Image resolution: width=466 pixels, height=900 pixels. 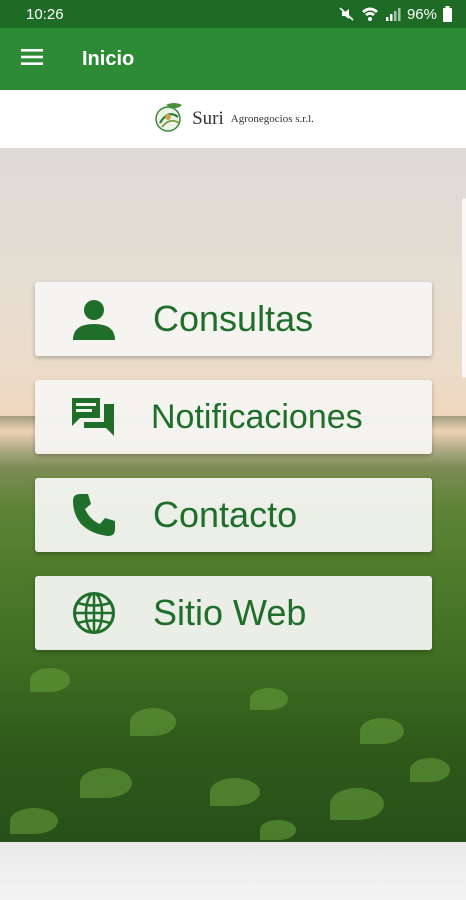 I want to click on logo-bar: Suri Agronegocios s.r.l., so click(x=233, y=119).